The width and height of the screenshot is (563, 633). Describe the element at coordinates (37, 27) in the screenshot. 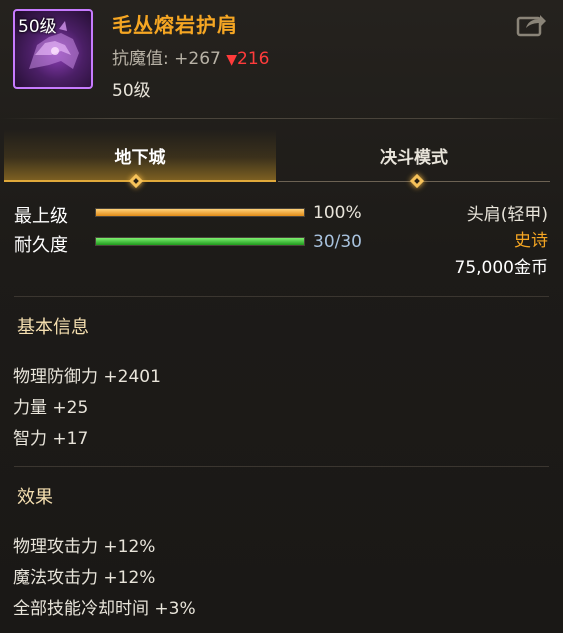

I see `item-level-tag: 50级` at that location.